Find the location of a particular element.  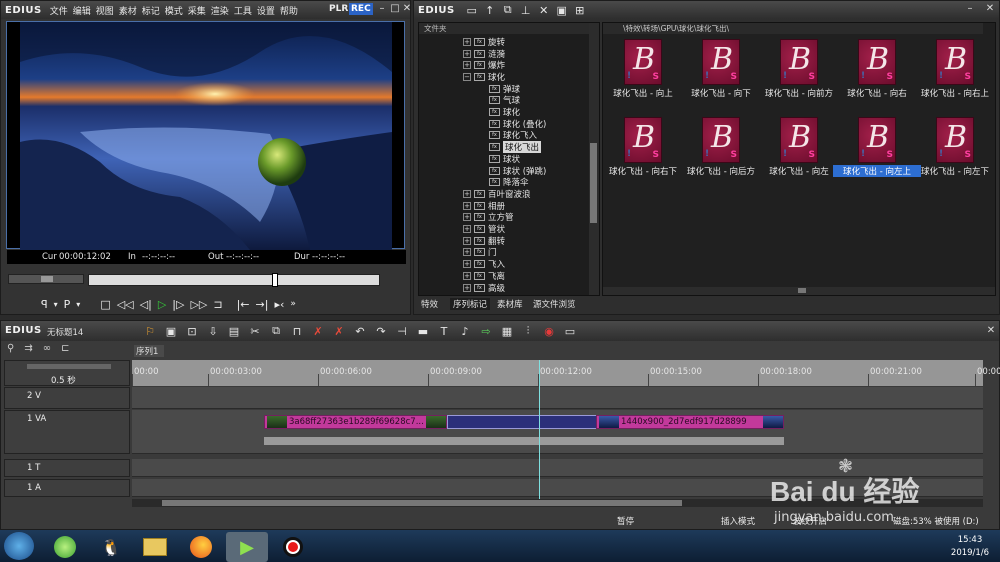

effects-minimize-icon: – is located at coordinates (970, 9).